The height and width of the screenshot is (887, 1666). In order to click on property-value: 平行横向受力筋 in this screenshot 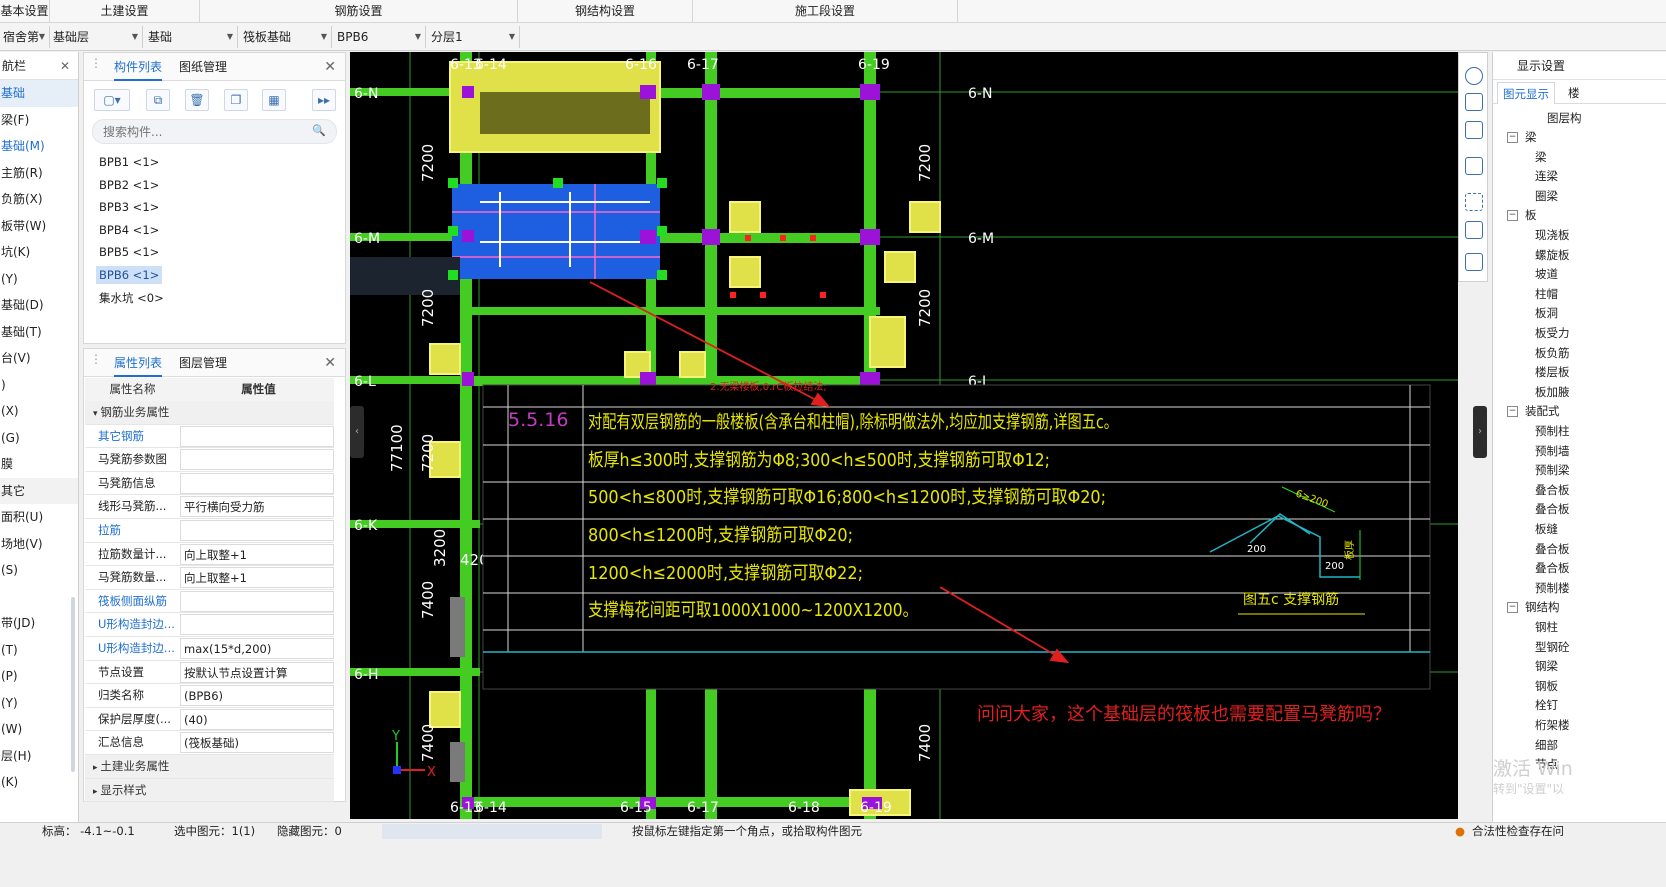, I will do `click(257, 507)`.